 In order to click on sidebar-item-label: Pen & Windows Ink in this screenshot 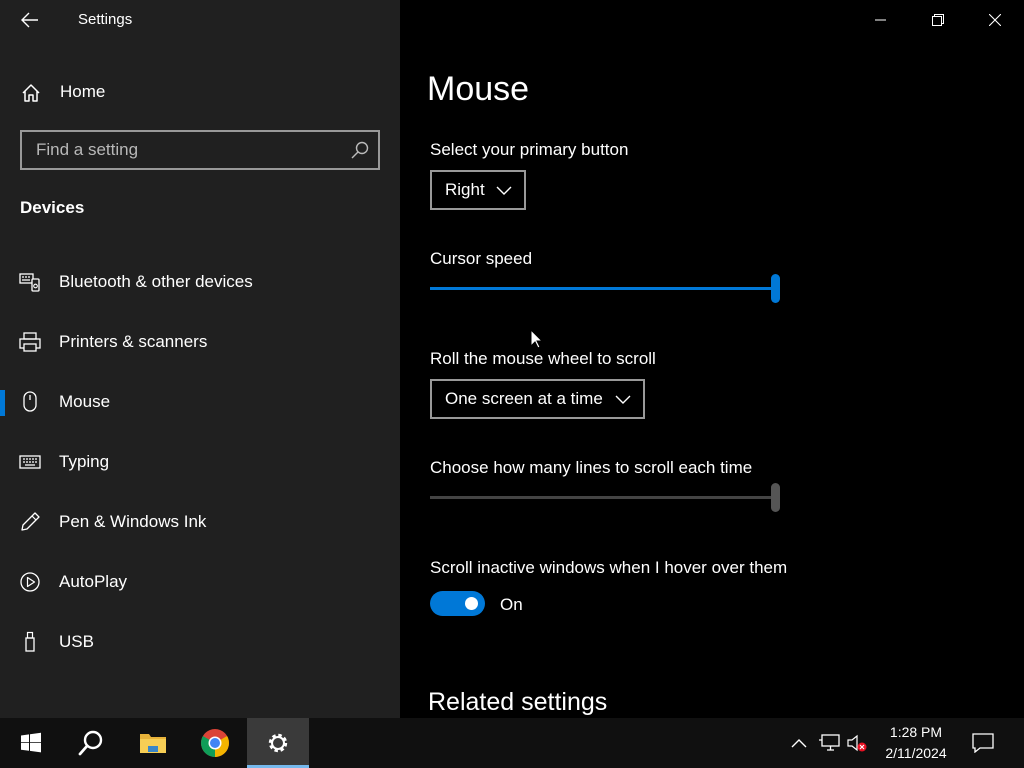, I will do `click(133, 521)`.